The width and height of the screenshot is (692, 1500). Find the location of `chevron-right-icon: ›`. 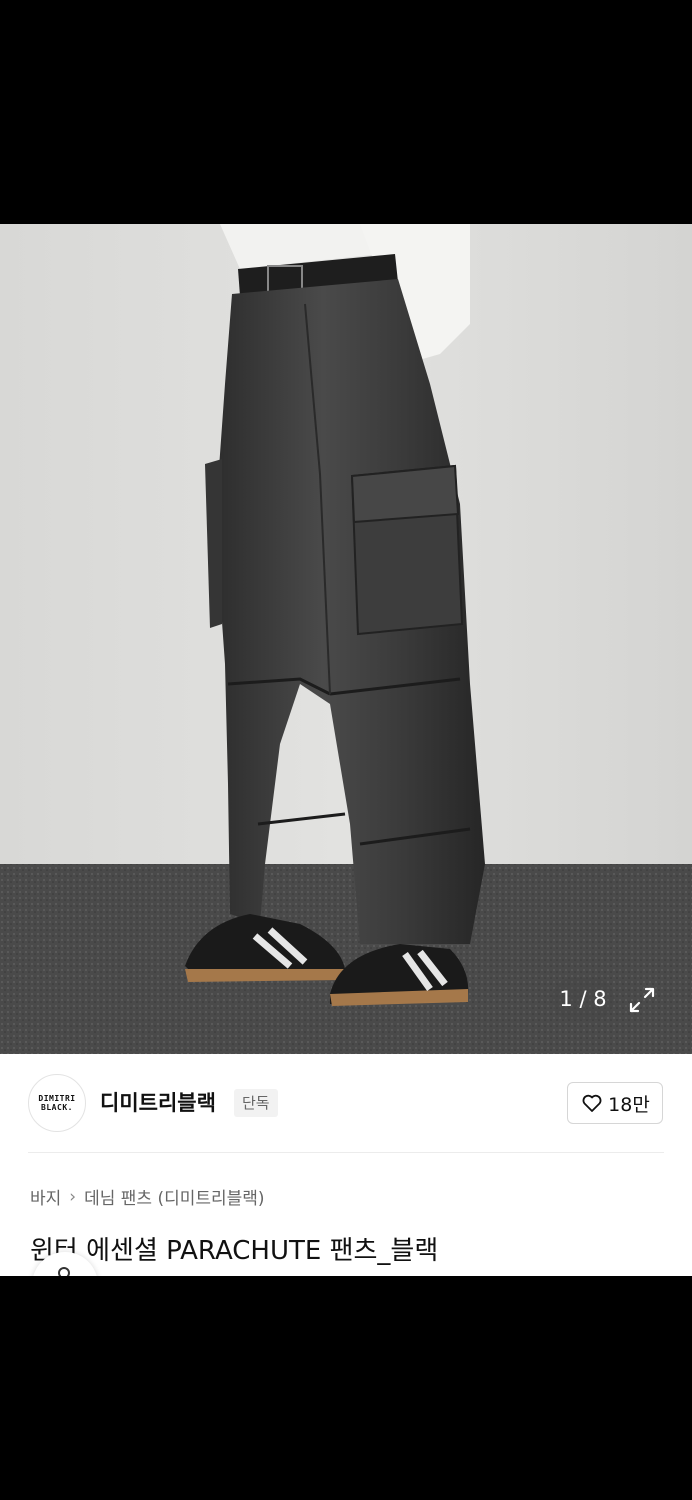

chevron-right-icon: › is located at coordinates (73, 1196).